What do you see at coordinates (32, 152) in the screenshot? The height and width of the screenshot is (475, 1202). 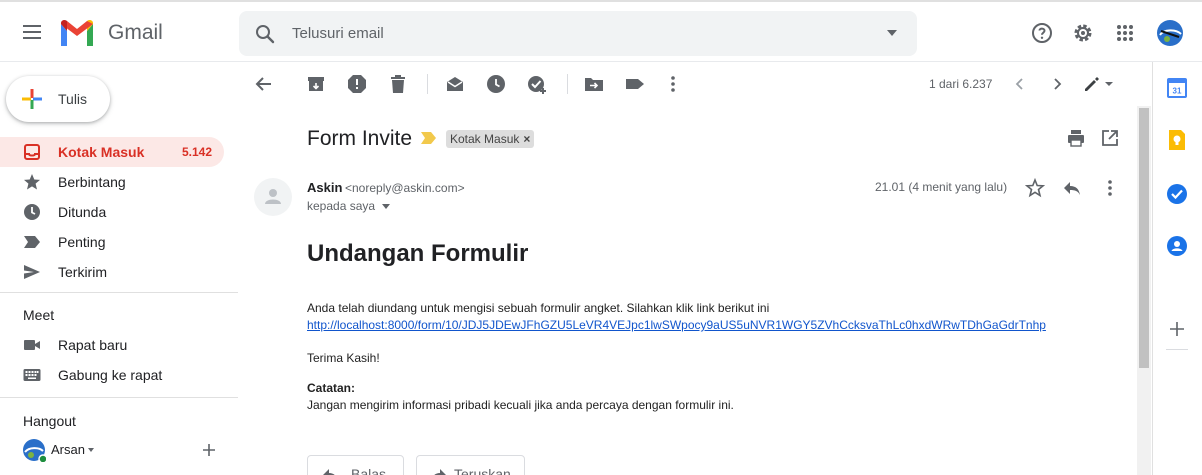 I see `inbox-icon` at bounding box center [32, 152].